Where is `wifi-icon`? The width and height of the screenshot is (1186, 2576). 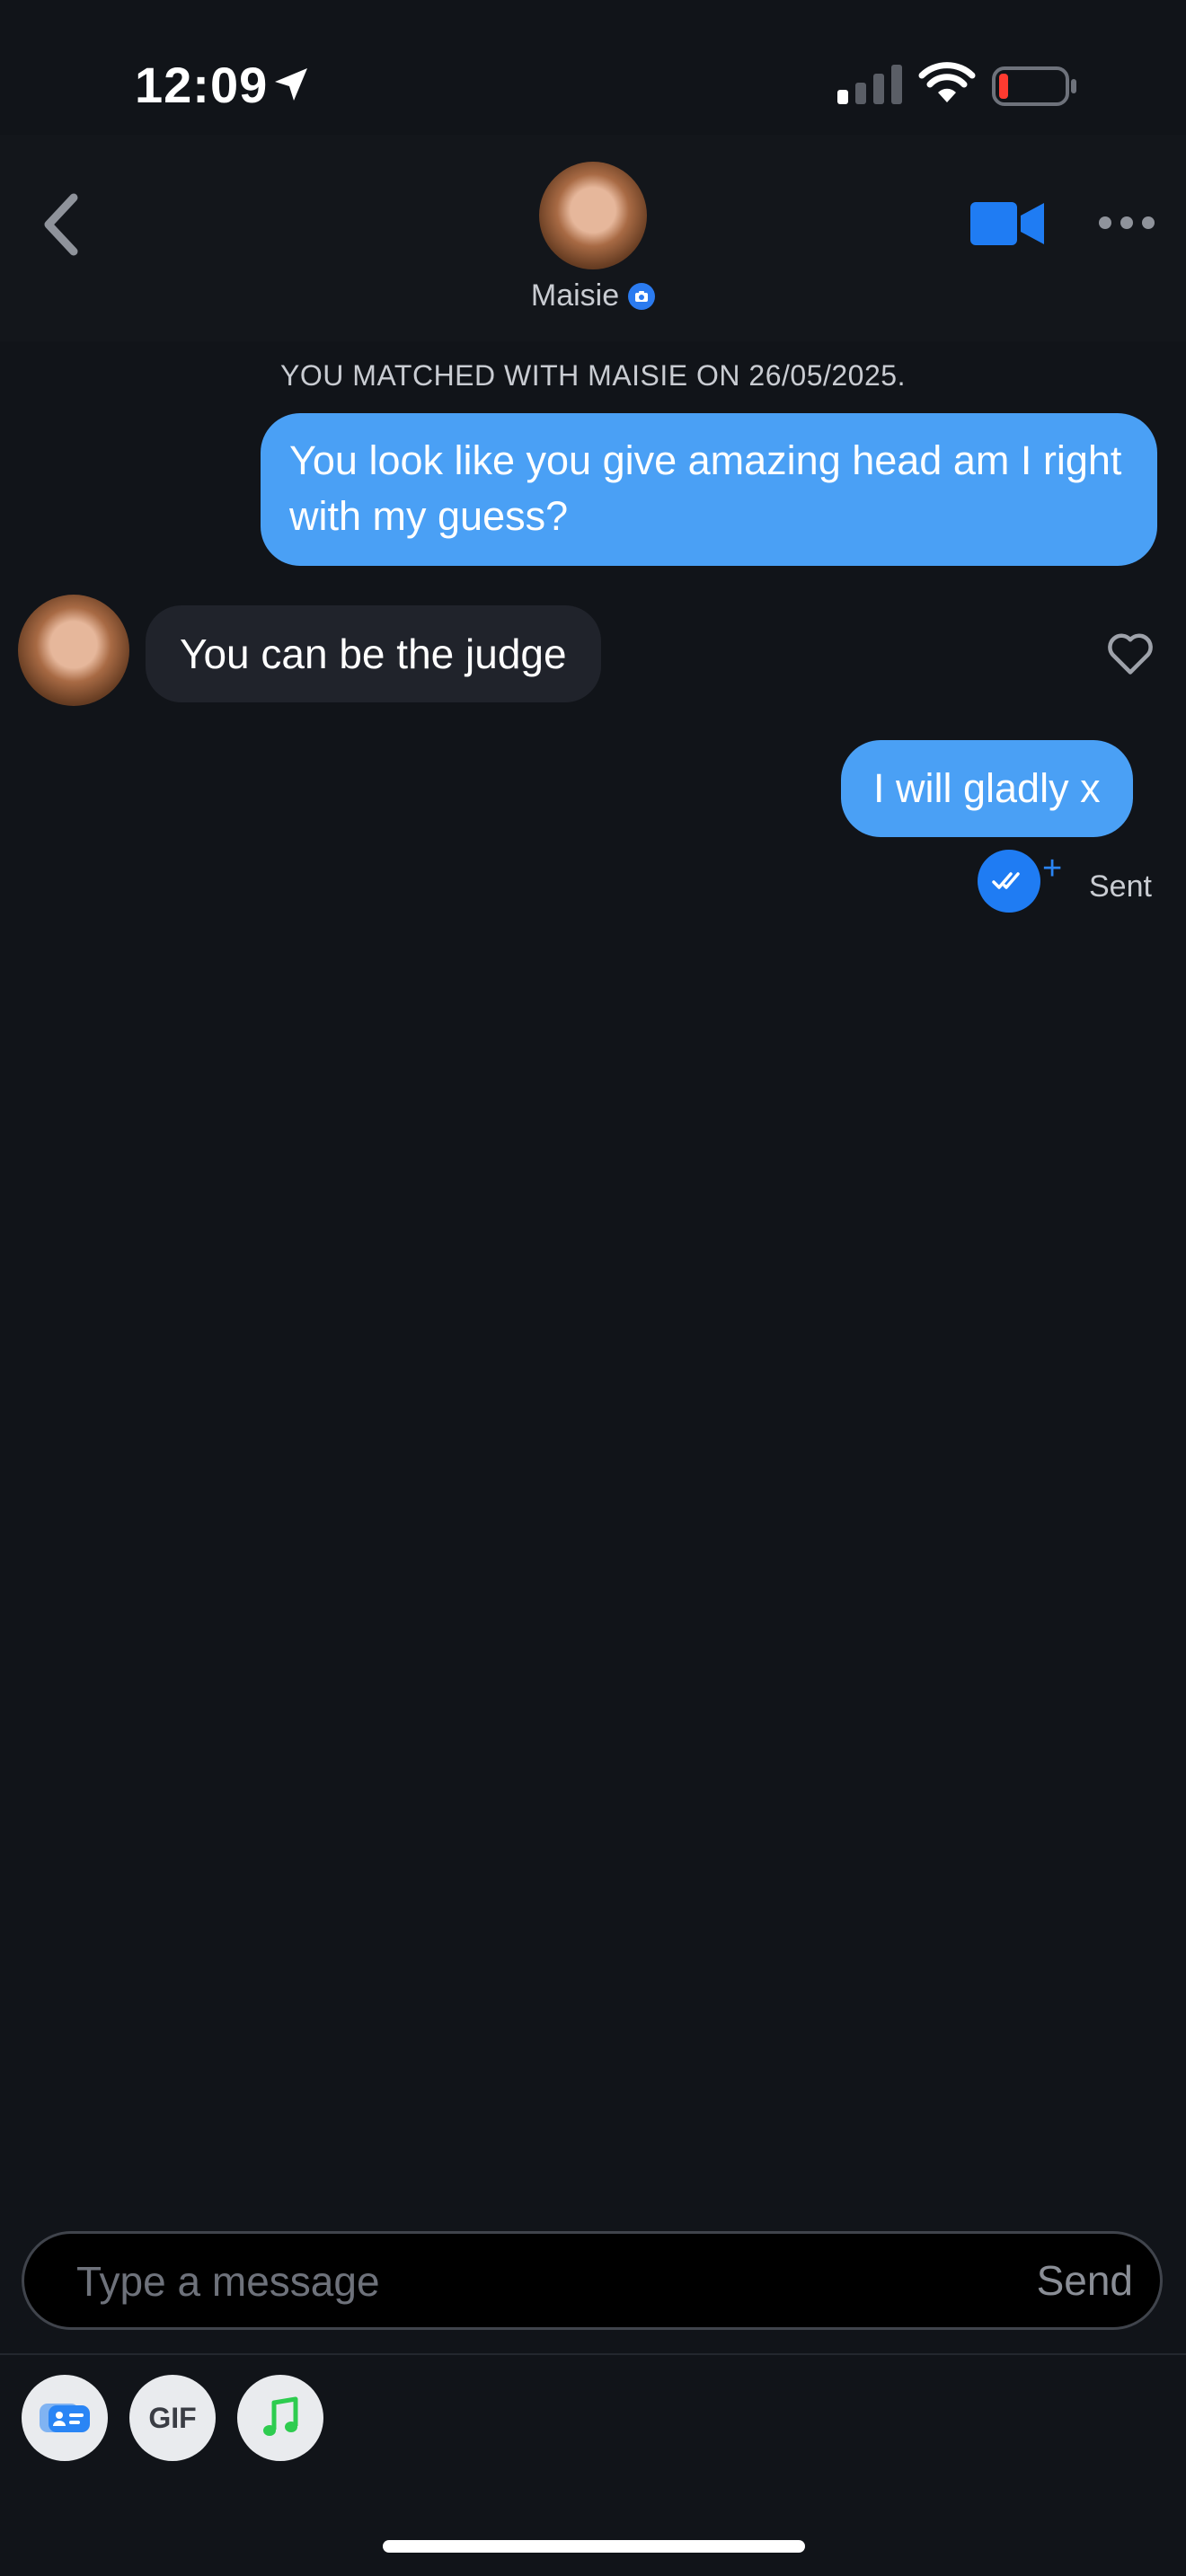 wifi-icon is located at coordinates (947, 82).